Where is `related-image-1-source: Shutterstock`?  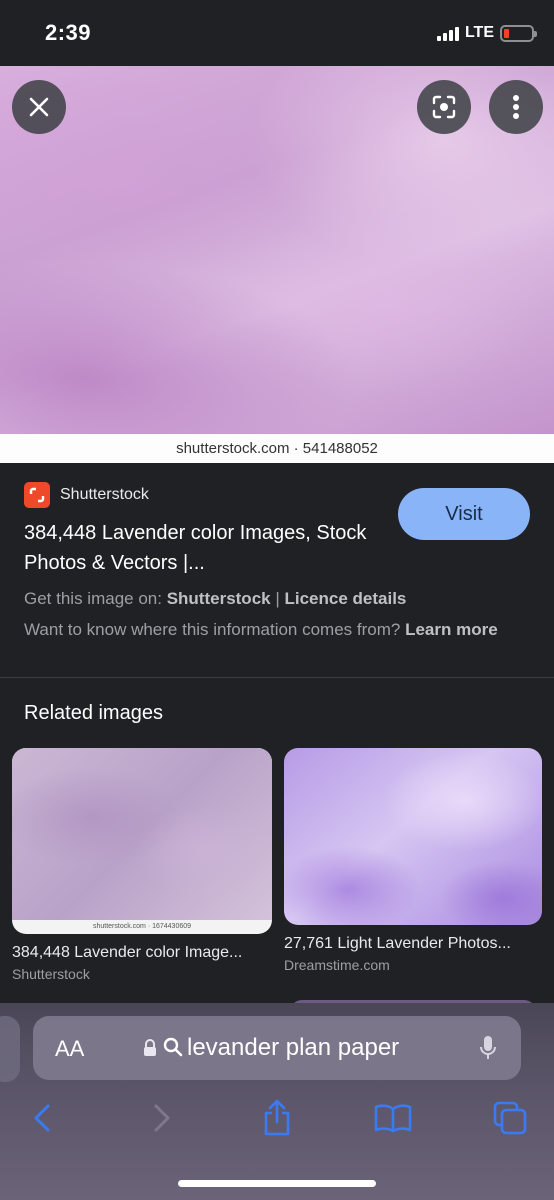 related-image-1-source: Shutterstock is located at coordinates (51, 974).